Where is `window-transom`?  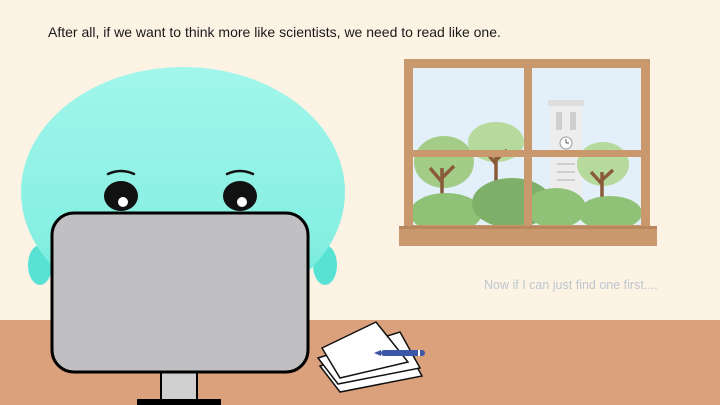 window-transom is located at coordinates (527, 153).